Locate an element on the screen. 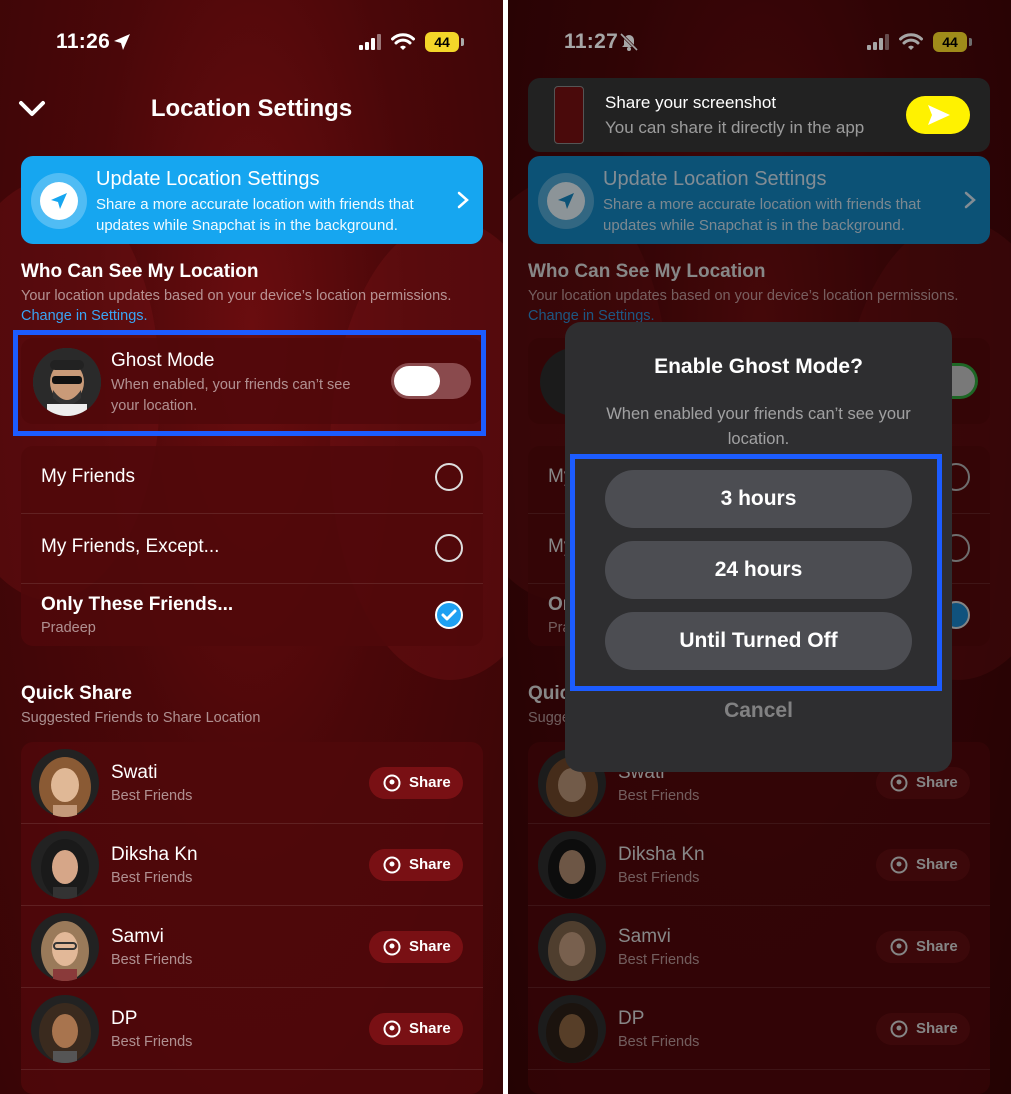 The image size is (1011, 1094). check-icon is located at coordinates (449, 615).